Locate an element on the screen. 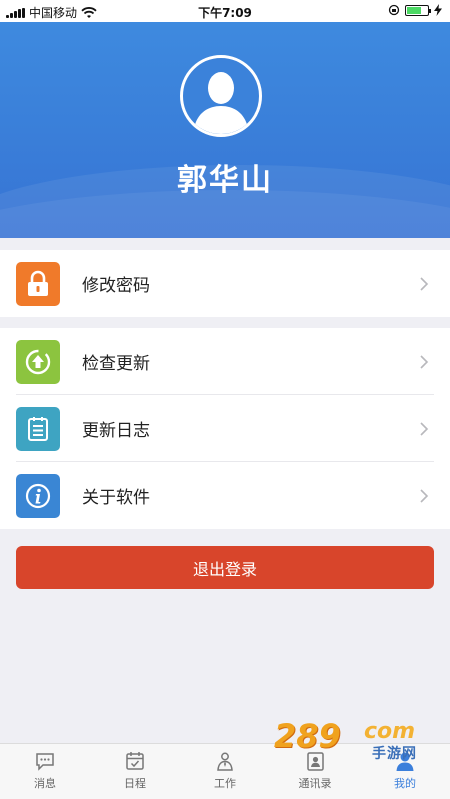  menu-item-about: 关于软件 is located at coordinates (225, 495).